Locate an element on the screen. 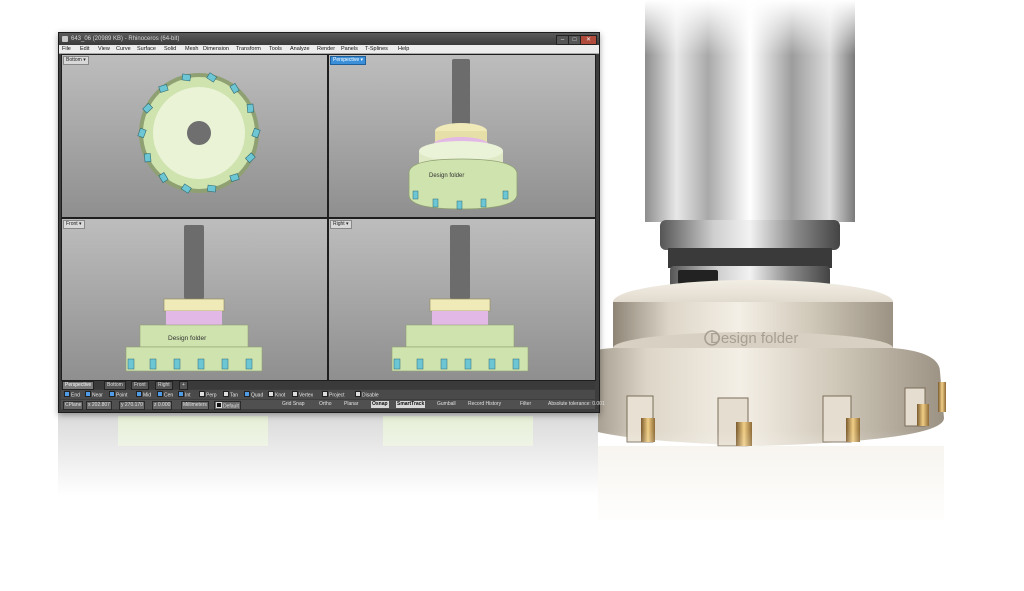 This screenshot has height=591, width=1024. window-title: 643_06 (20989 KB) - Rhinoceros (64-bit) is located at coordinates (125, 39).